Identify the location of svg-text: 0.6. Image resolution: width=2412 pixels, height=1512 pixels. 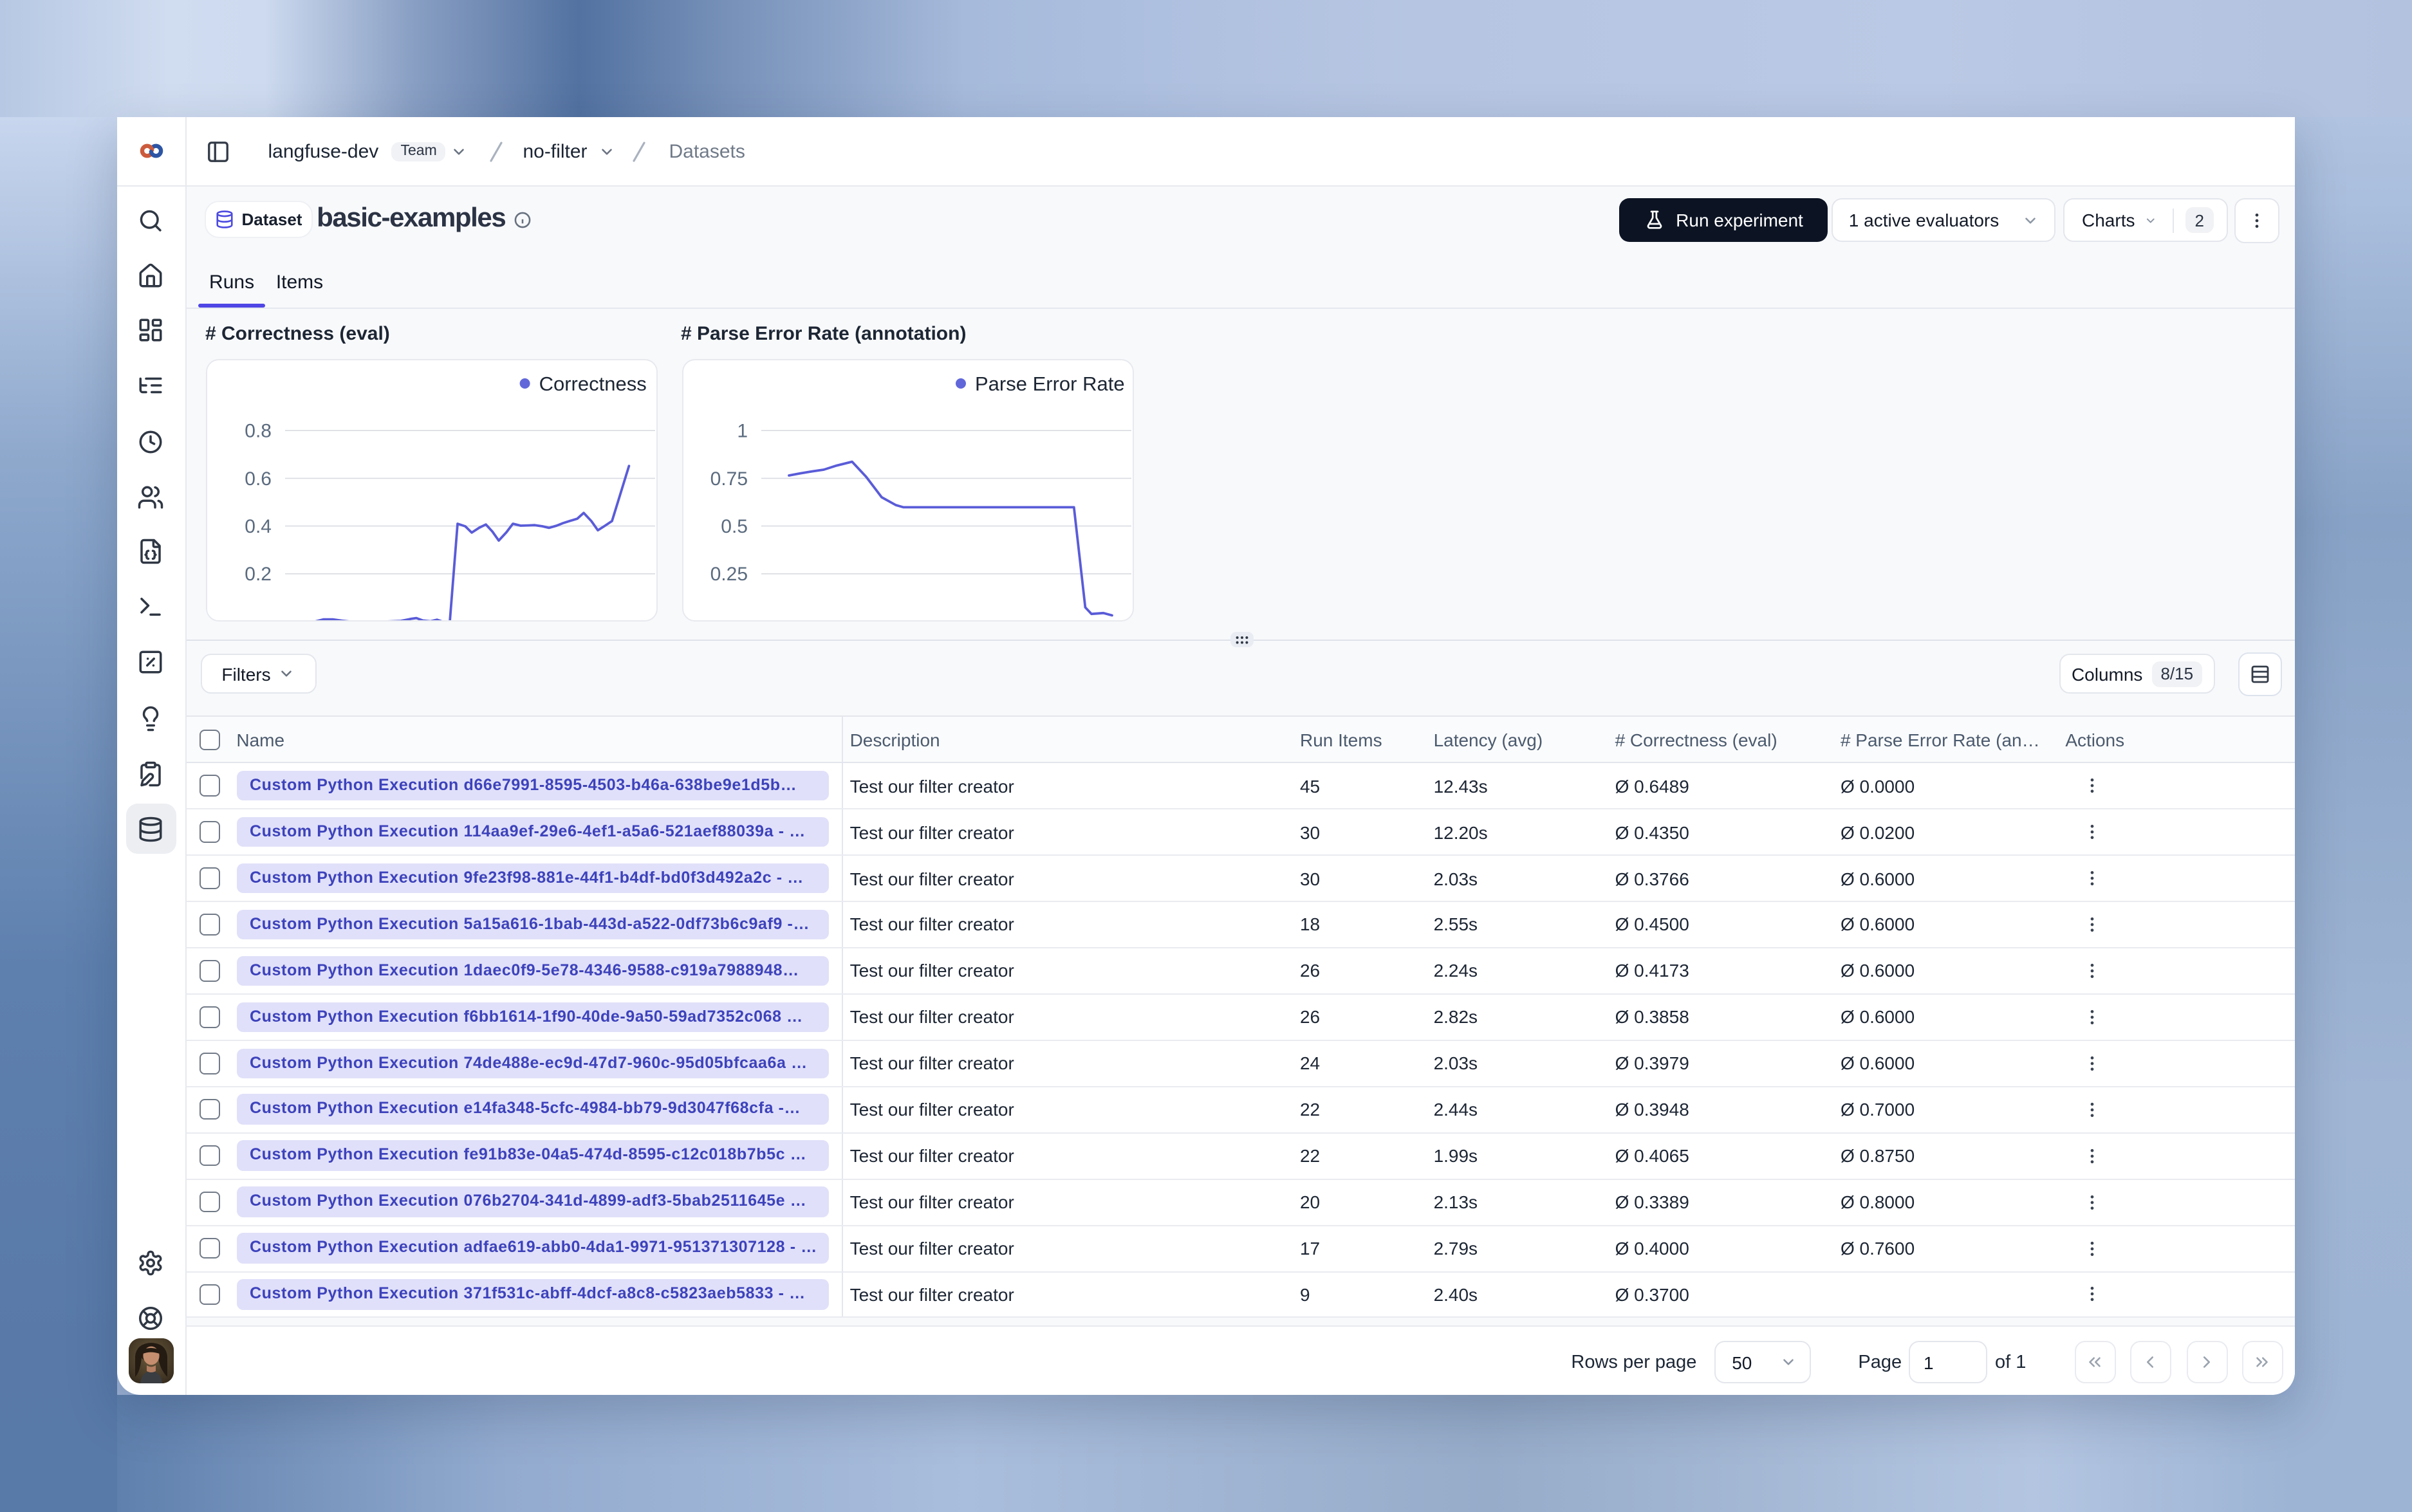
(257, 479).